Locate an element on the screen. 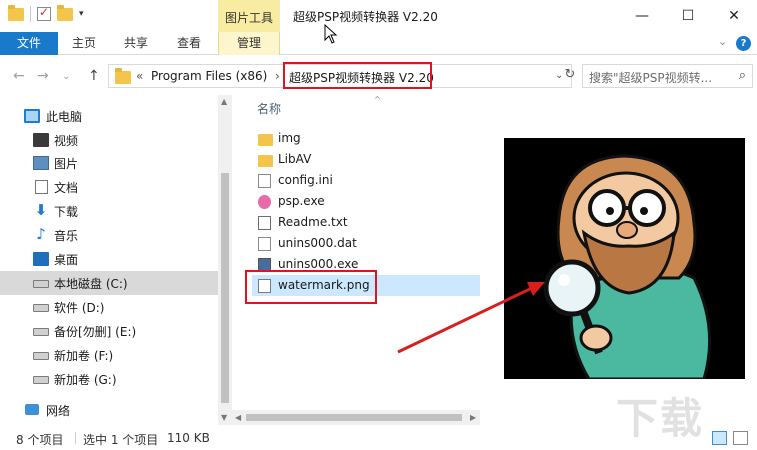  file-name: LibAV is located at coordinates (295, 159).